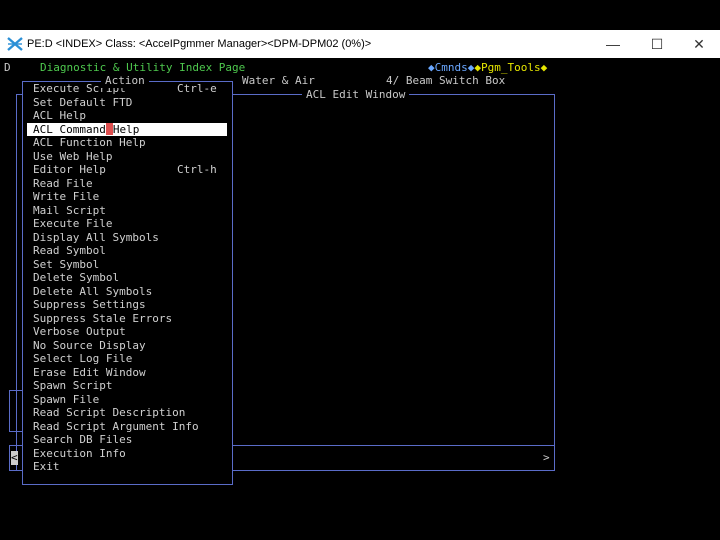  What do you see at coordinates (127, 129) in the screenshot?
I see `menu-item-selected: ACL Command Help` at bounding box center [127, 129].